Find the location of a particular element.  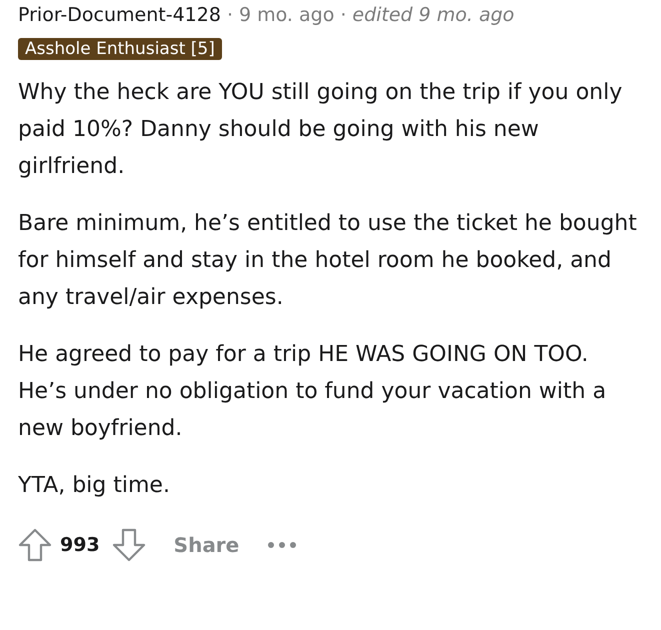

downvote-icon is located at coordinates (129, 545).